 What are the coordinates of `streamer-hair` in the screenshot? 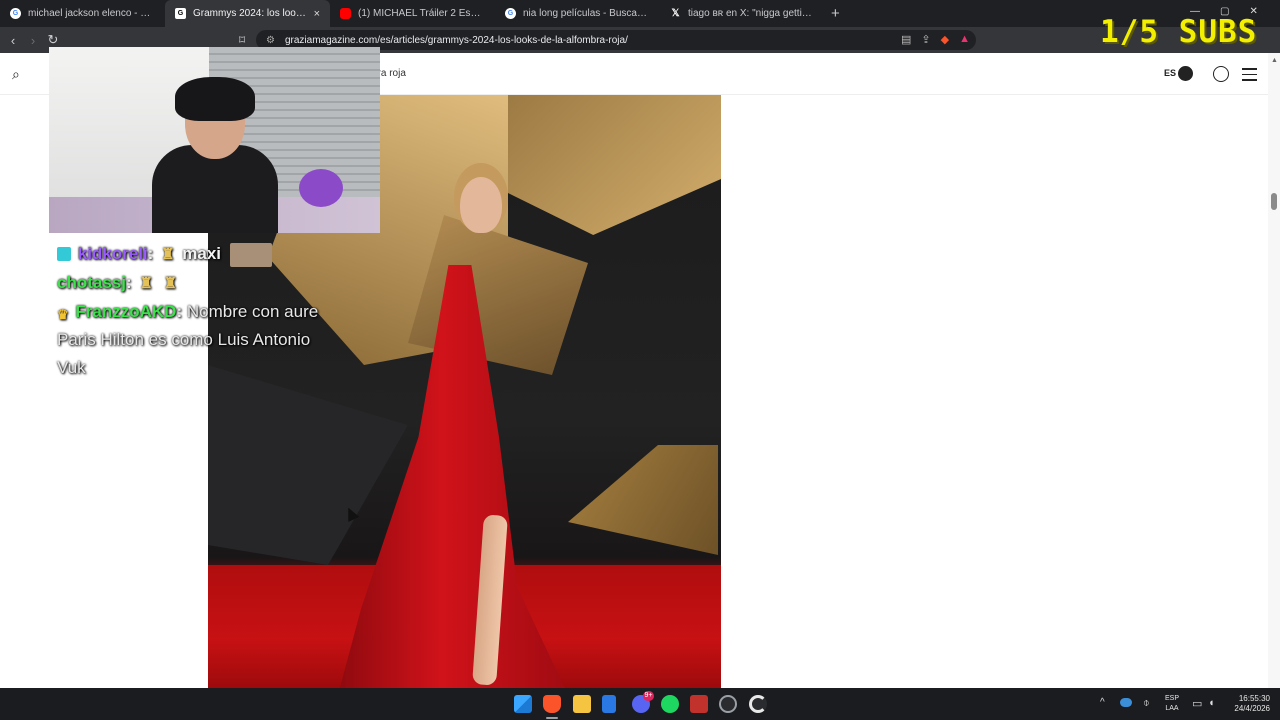 It's located at (215, 99).